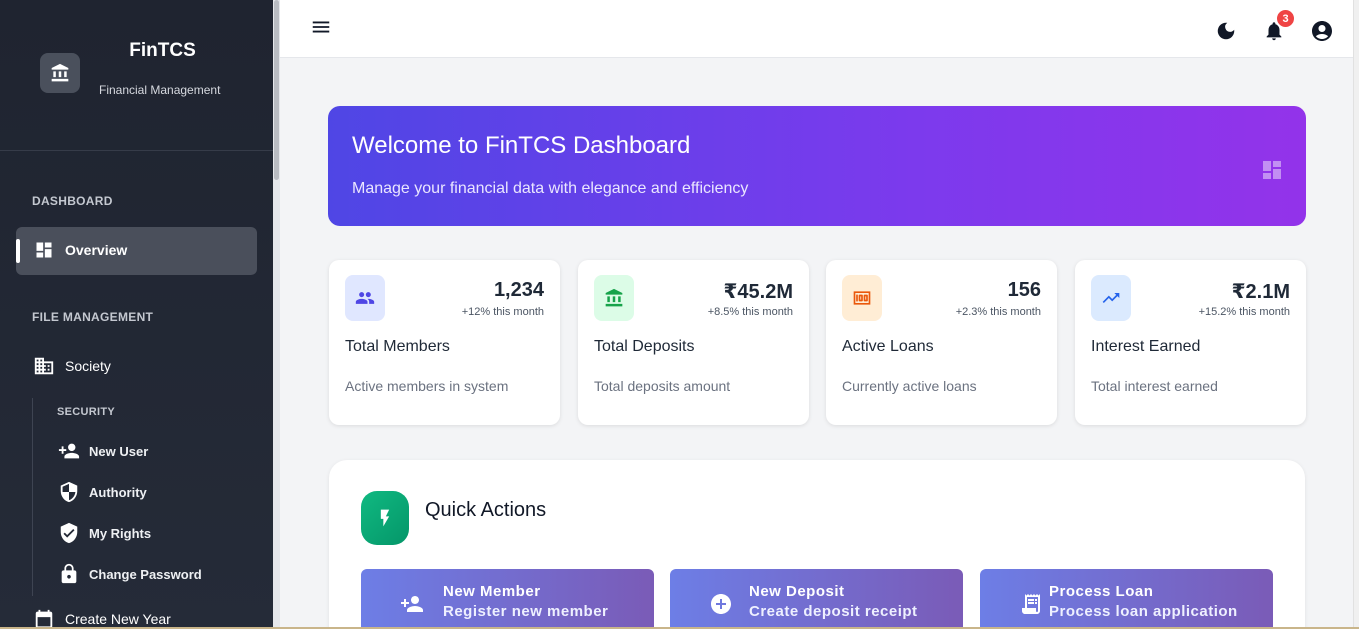  I want to click on sidebar-item-society: Society, so click(72, 366).